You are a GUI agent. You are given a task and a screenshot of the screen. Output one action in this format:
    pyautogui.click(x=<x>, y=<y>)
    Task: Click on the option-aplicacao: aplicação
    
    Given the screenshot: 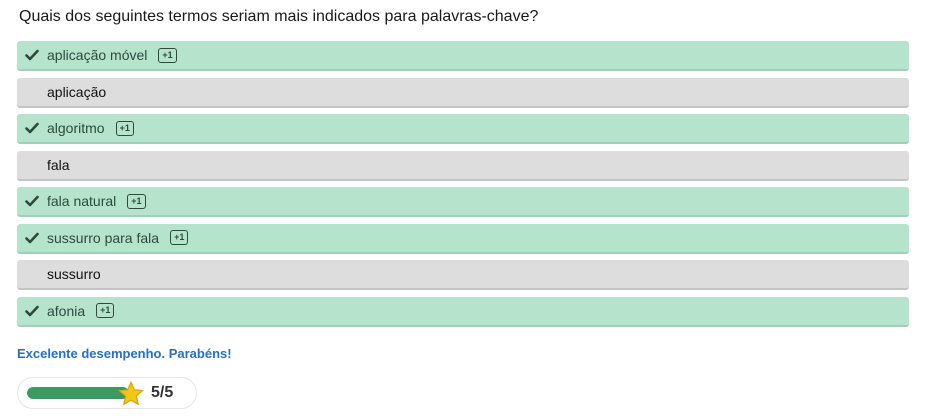 What is the action you would take?
    pyautogui.click(x=463, y=92)
    